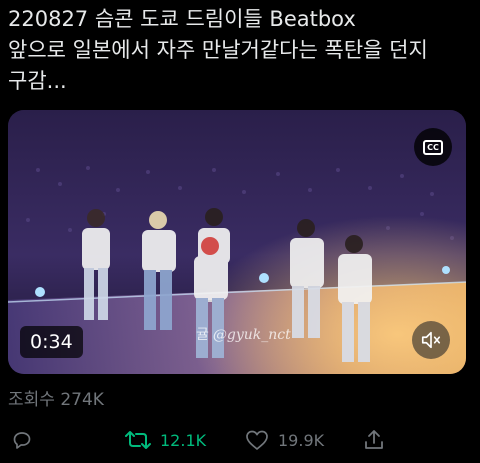 The image size is (480, 463). Describe the element at coordinates (301, 440) in the screenshot. I see `like-count: 19.9K` at that location.